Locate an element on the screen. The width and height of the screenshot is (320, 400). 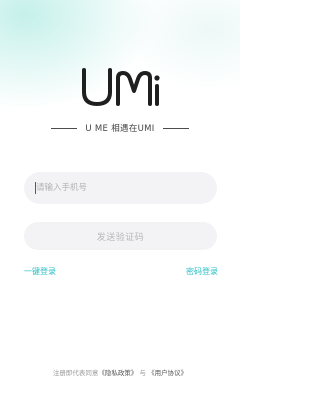
privacy-policy-link: 《隐私政策》 is located at coordinates (117, 373).